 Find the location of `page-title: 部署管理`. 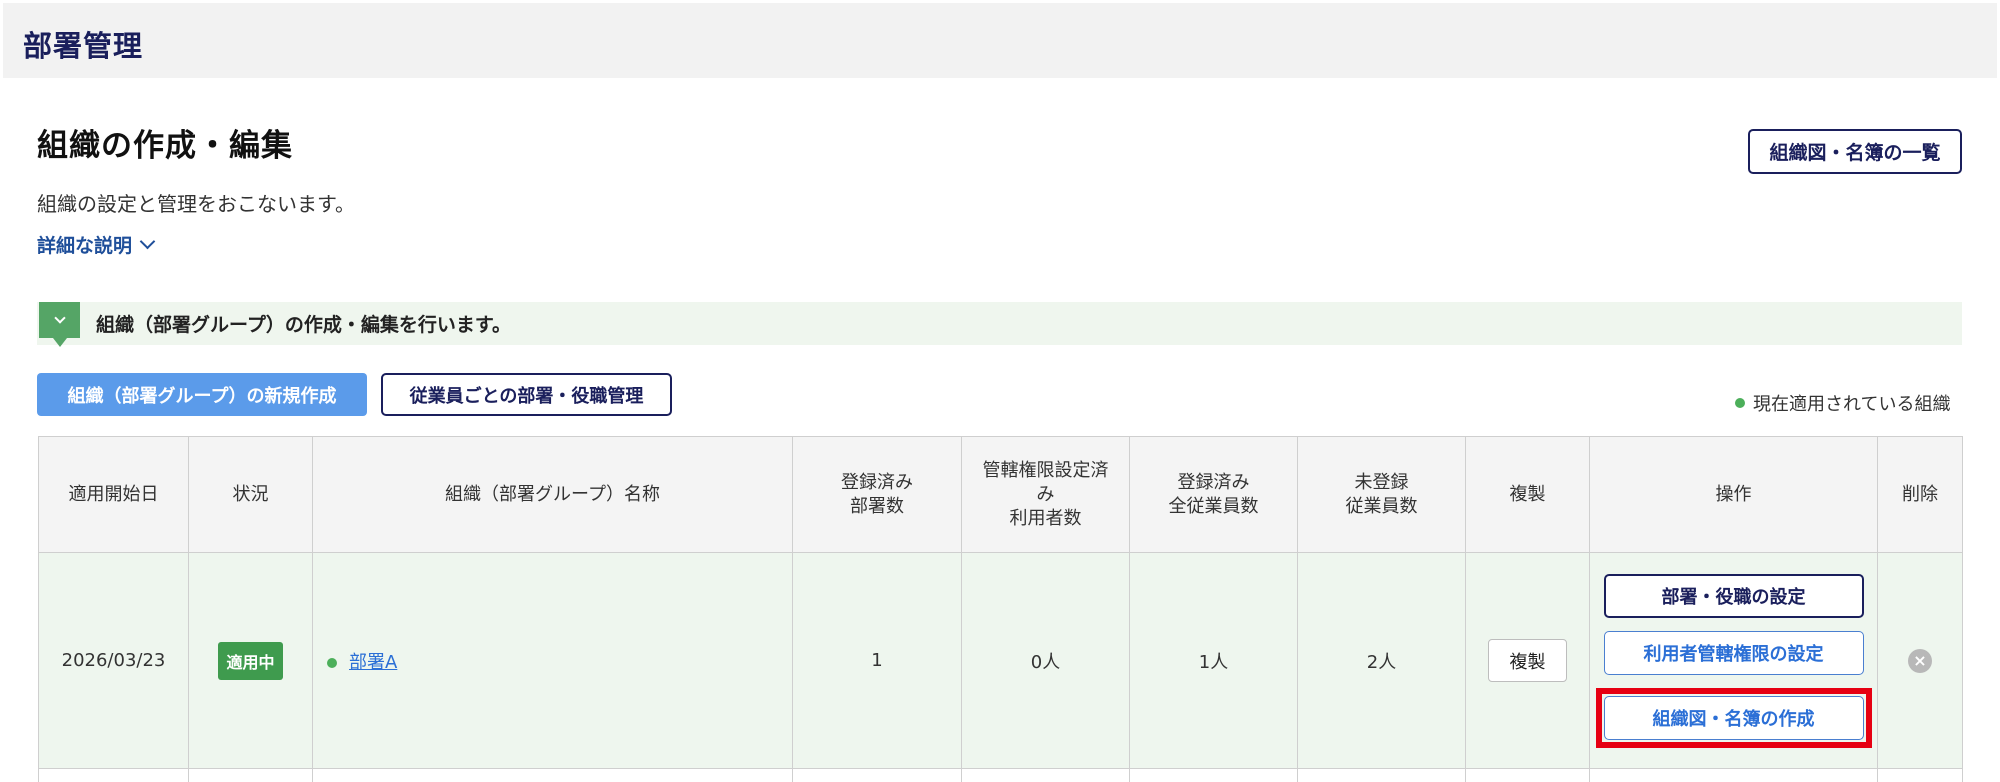

page-title: 部署管理 is located at coordinates (83, 46).